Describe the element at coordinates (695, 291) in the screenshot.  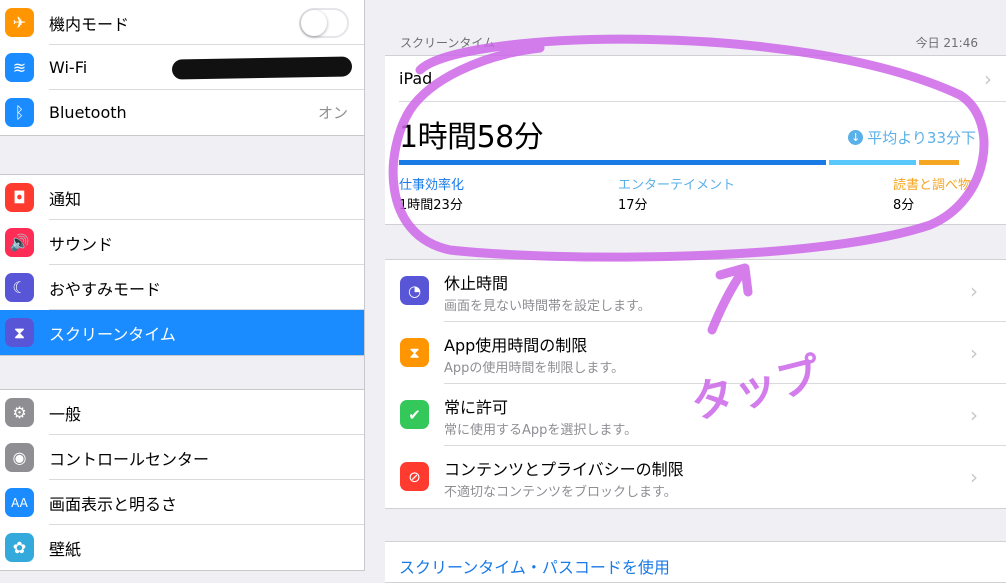
I see `option-row-downtime: ◔ 休止時間画面を見ない時間帯を設定します。 ›` at that location.